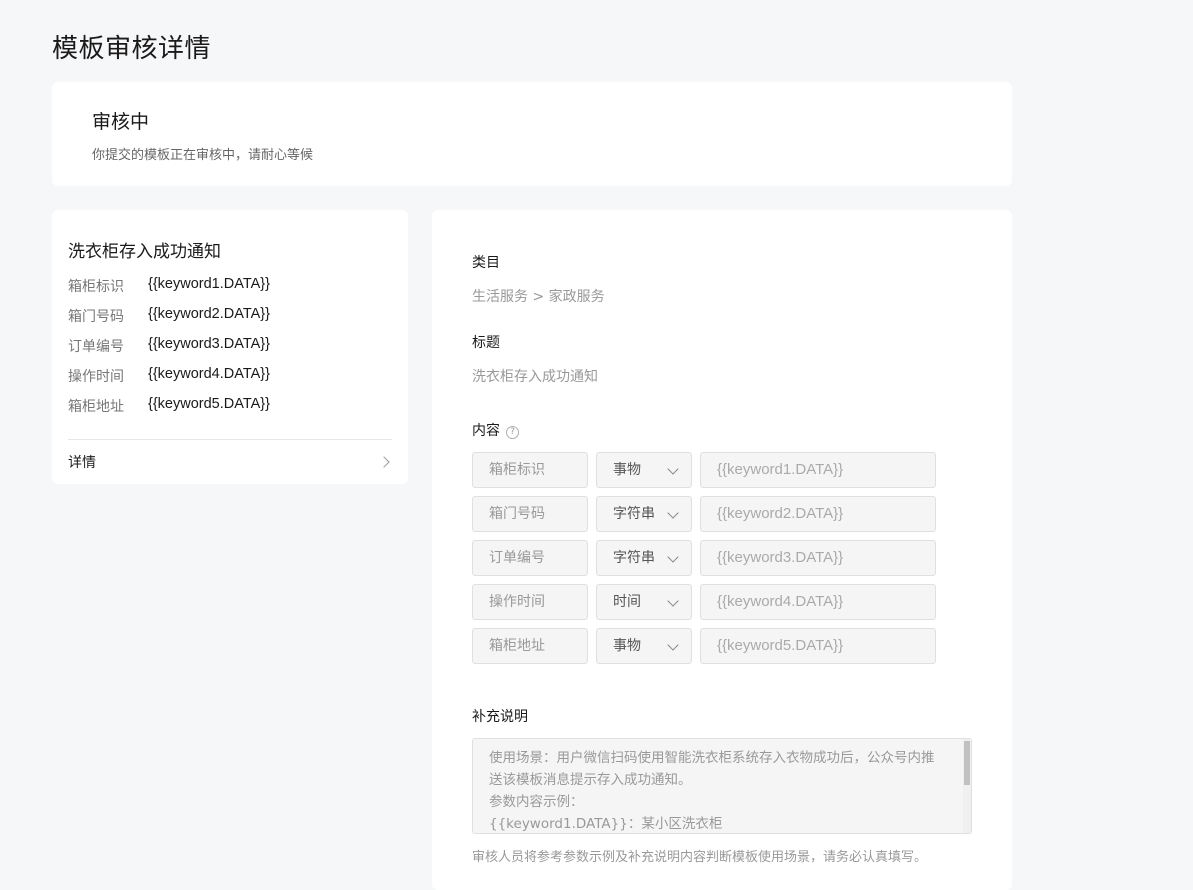  Describe the element at coordinates (700, 857) in the screenshot. I see `supplement-hint: 审核人员将参考参数示例及补充说明内容判断模板使用场景，请务必认真填写。` at that location.